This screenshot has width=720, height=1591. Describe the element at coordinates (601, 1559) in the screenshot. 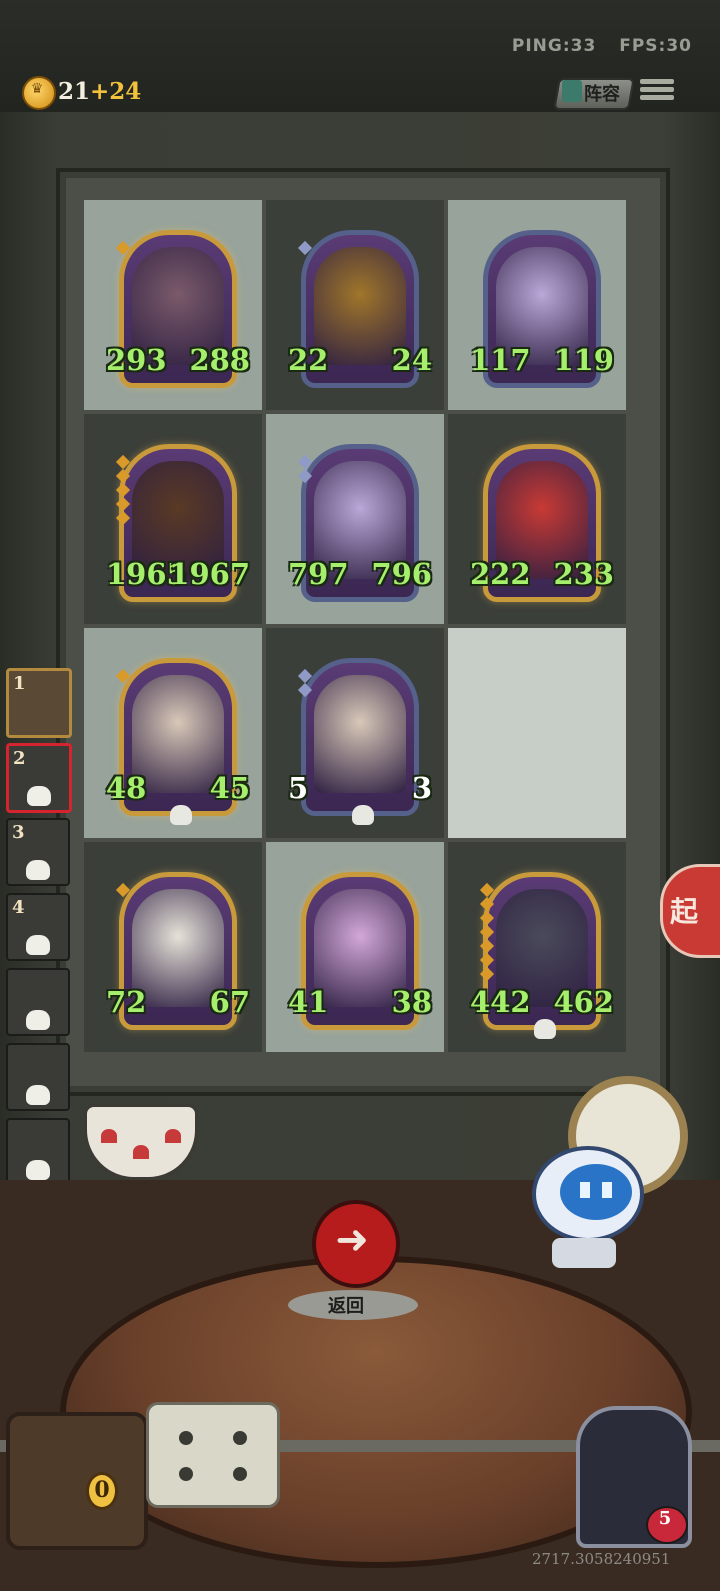

I see `seed-text: 2717.3058240951` at that location.